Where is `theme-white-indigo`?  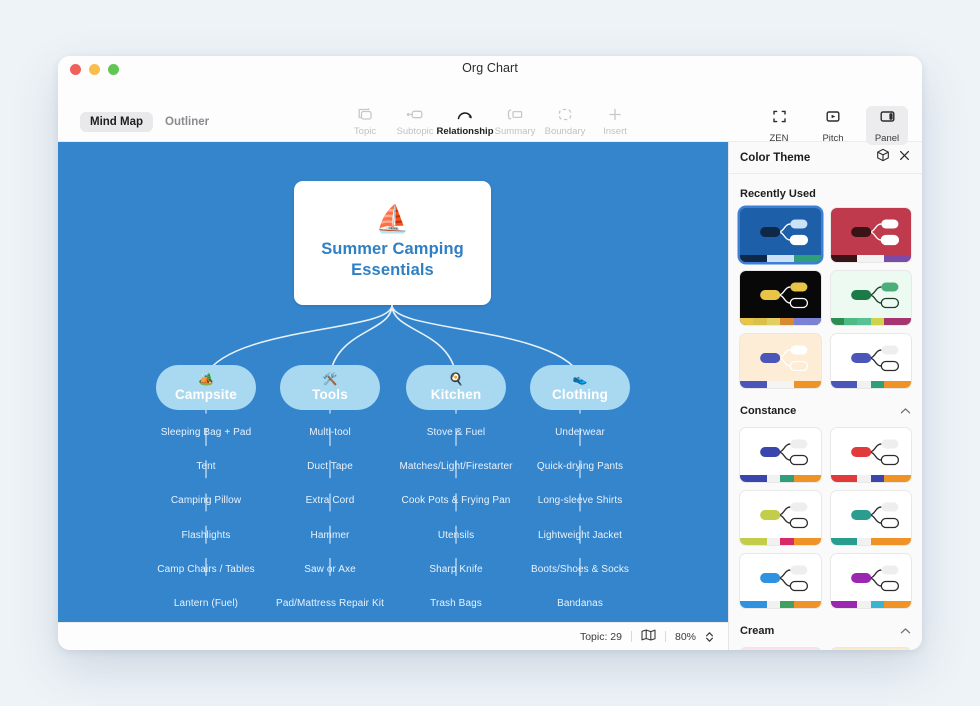 theme-white-indigo is located at coordinates (870, 361).